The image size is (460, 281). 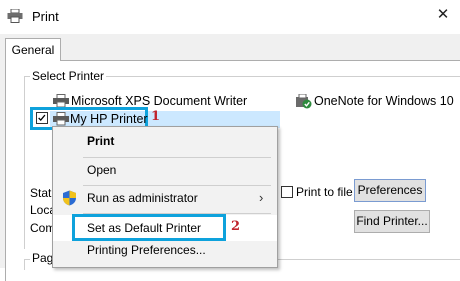 I want to click on onenote-printer-icon, so click(x=304, y=101).